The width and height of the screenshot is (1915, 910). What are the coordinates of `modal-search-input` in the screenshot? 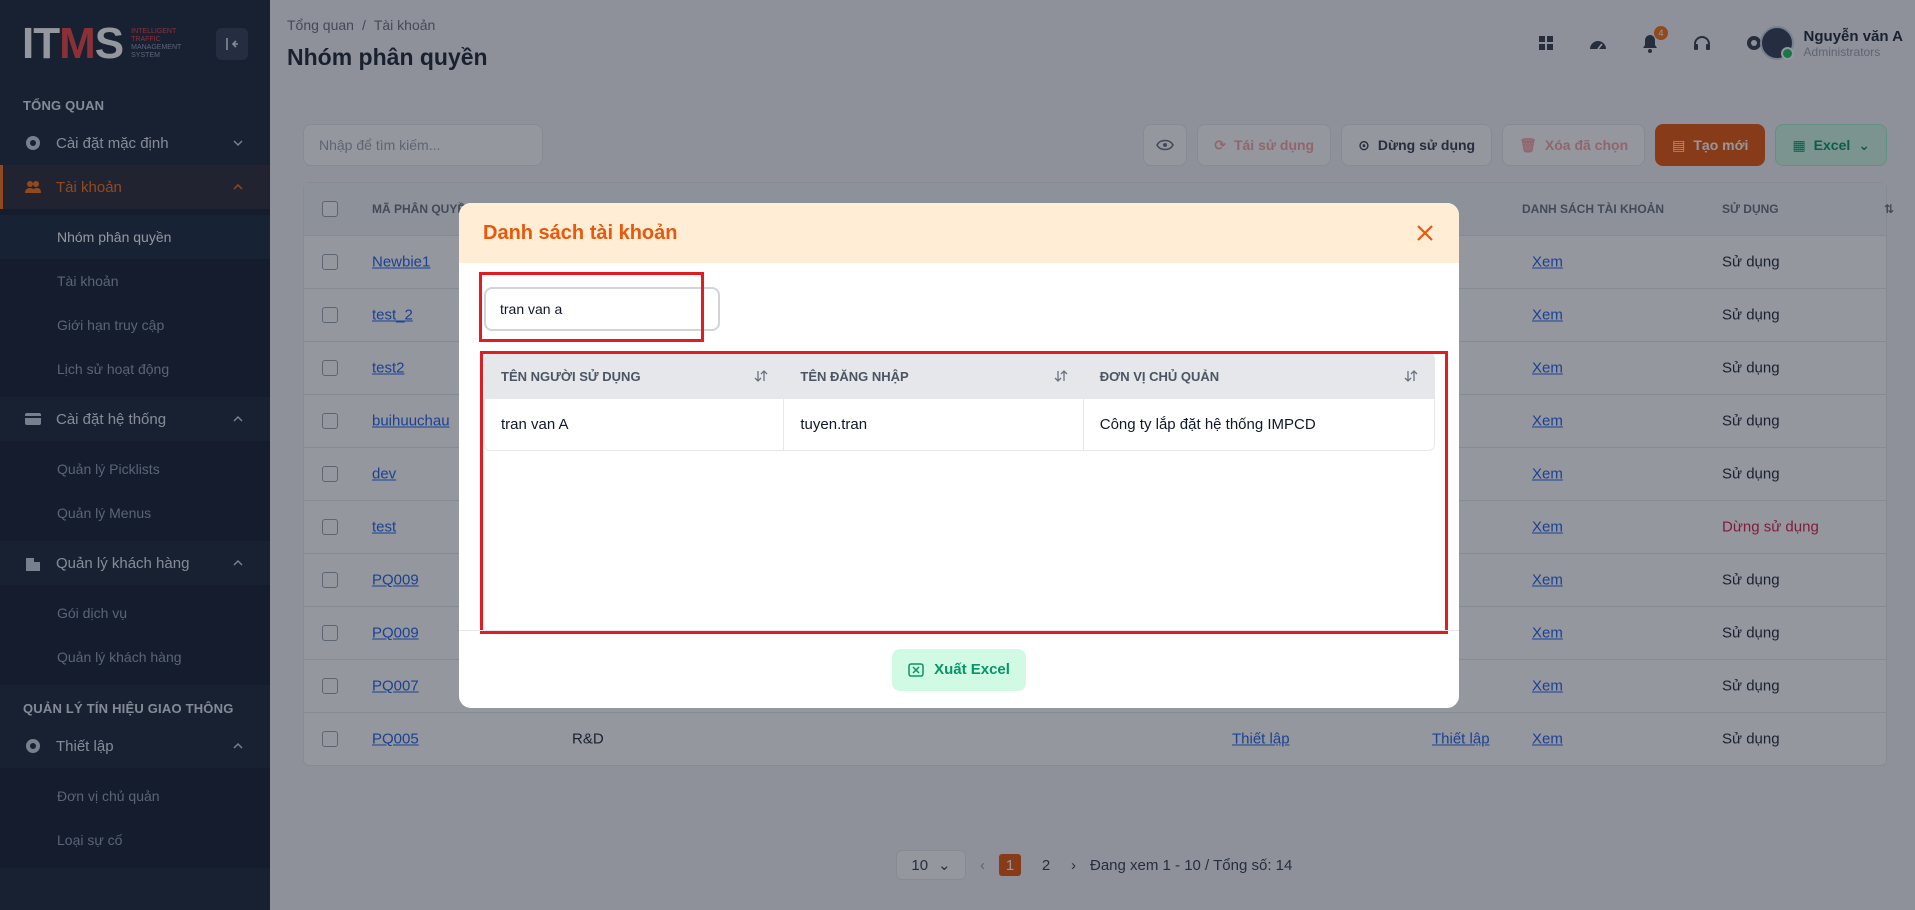 It's located at (602, 309).